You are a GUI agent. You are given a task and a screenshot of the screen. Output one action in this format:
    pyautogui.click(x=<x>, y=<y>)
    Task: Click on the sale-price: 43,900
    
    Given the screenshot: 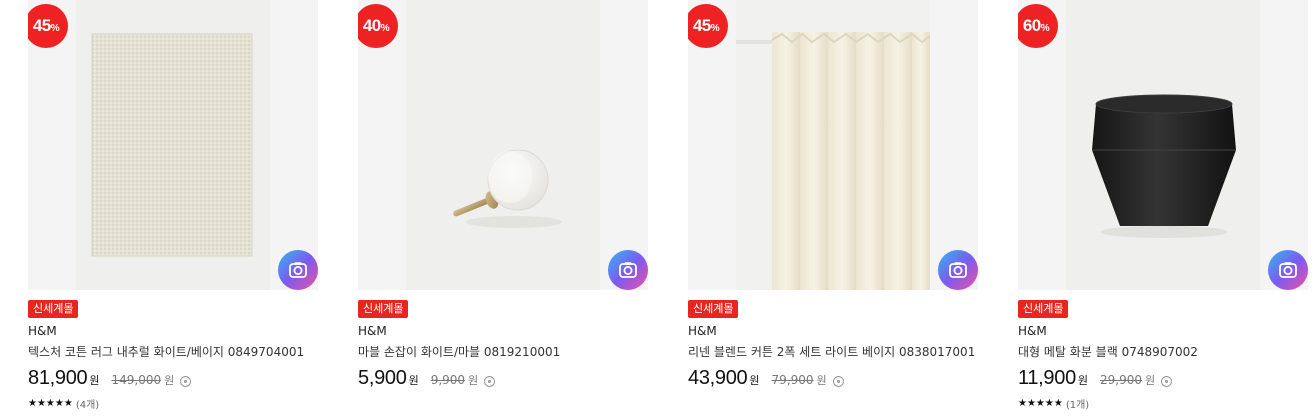 What is the action you would take?
    pyautogui.click(x=718, y=378)
    